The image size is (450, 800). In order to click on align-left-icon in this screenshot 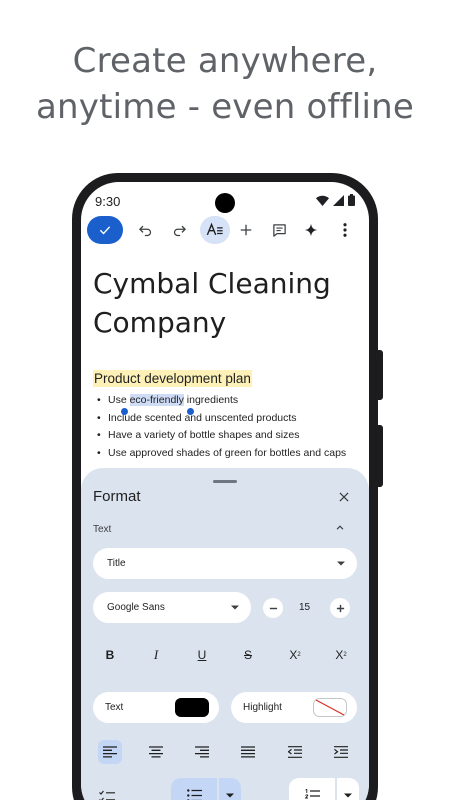, I will do `click(110, 752)`.